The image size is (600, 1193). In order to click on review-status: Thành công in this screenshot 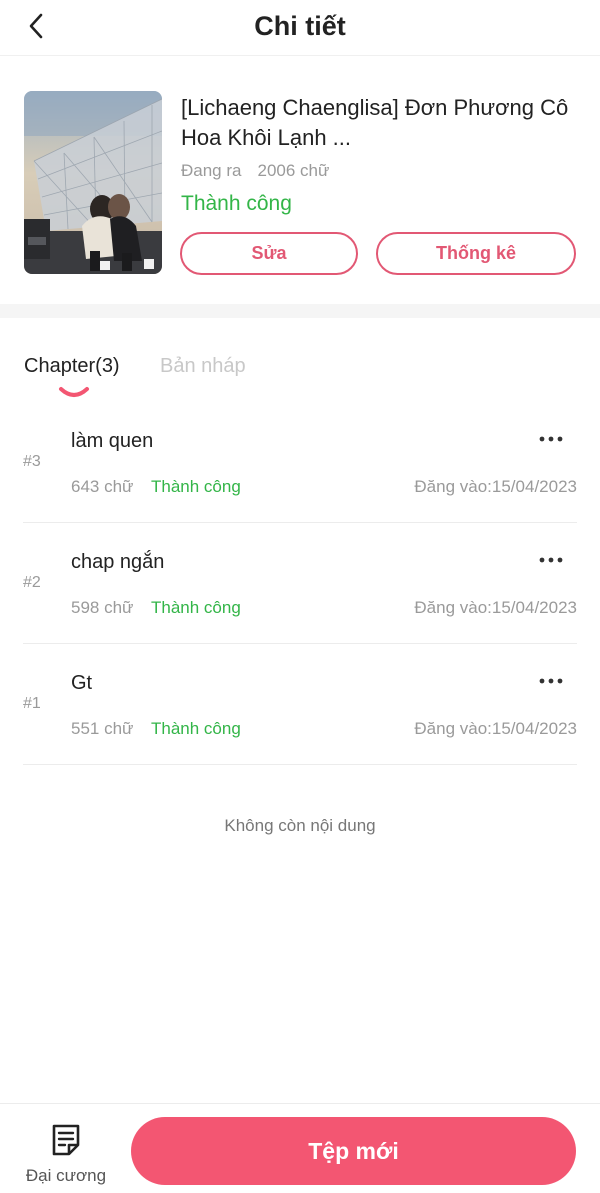, I will do `click(236, 203)`.